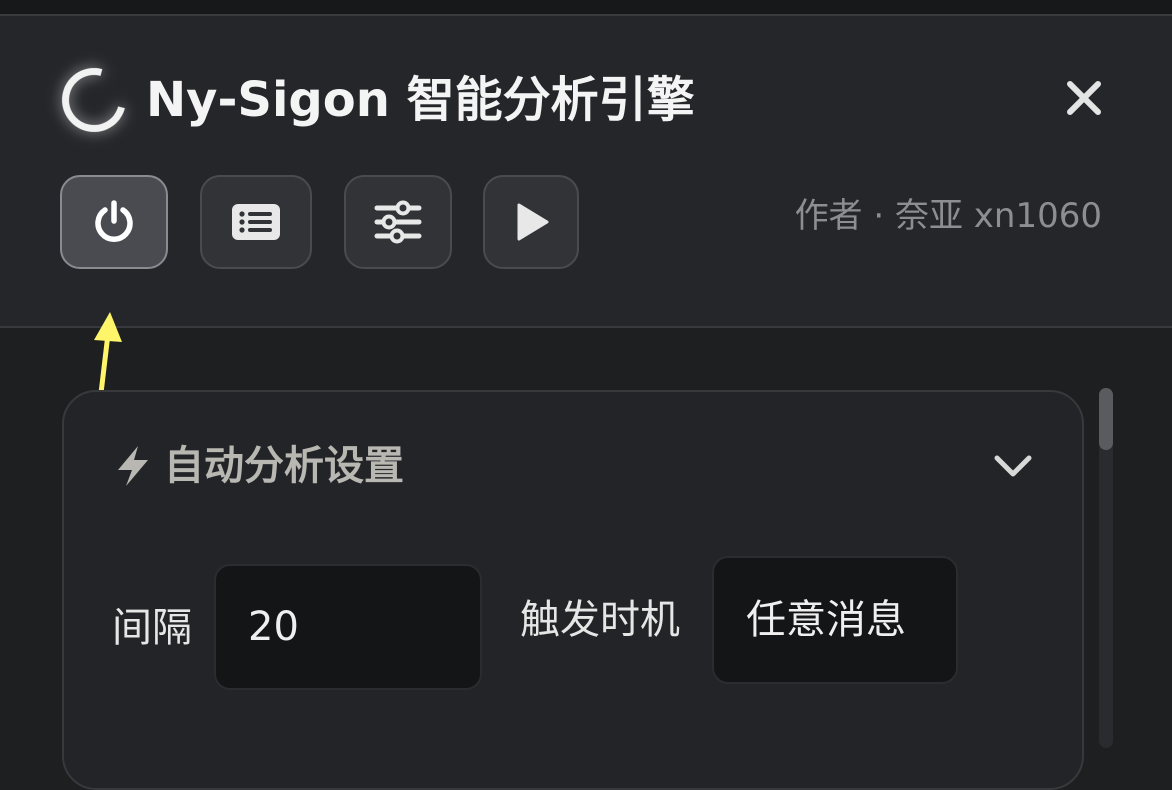 The width and height of the screenshot is (1172, 790). I want to click on run-button, so click(531, 222).